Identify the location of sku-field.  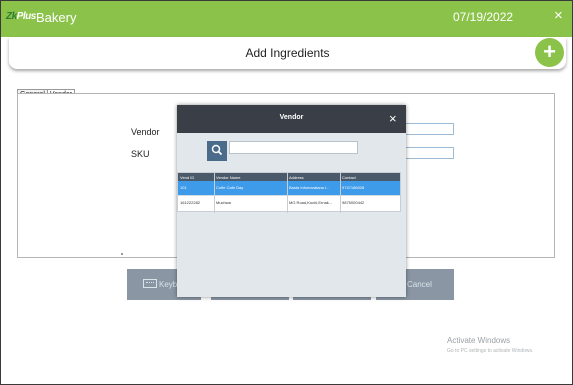
(427, 153).